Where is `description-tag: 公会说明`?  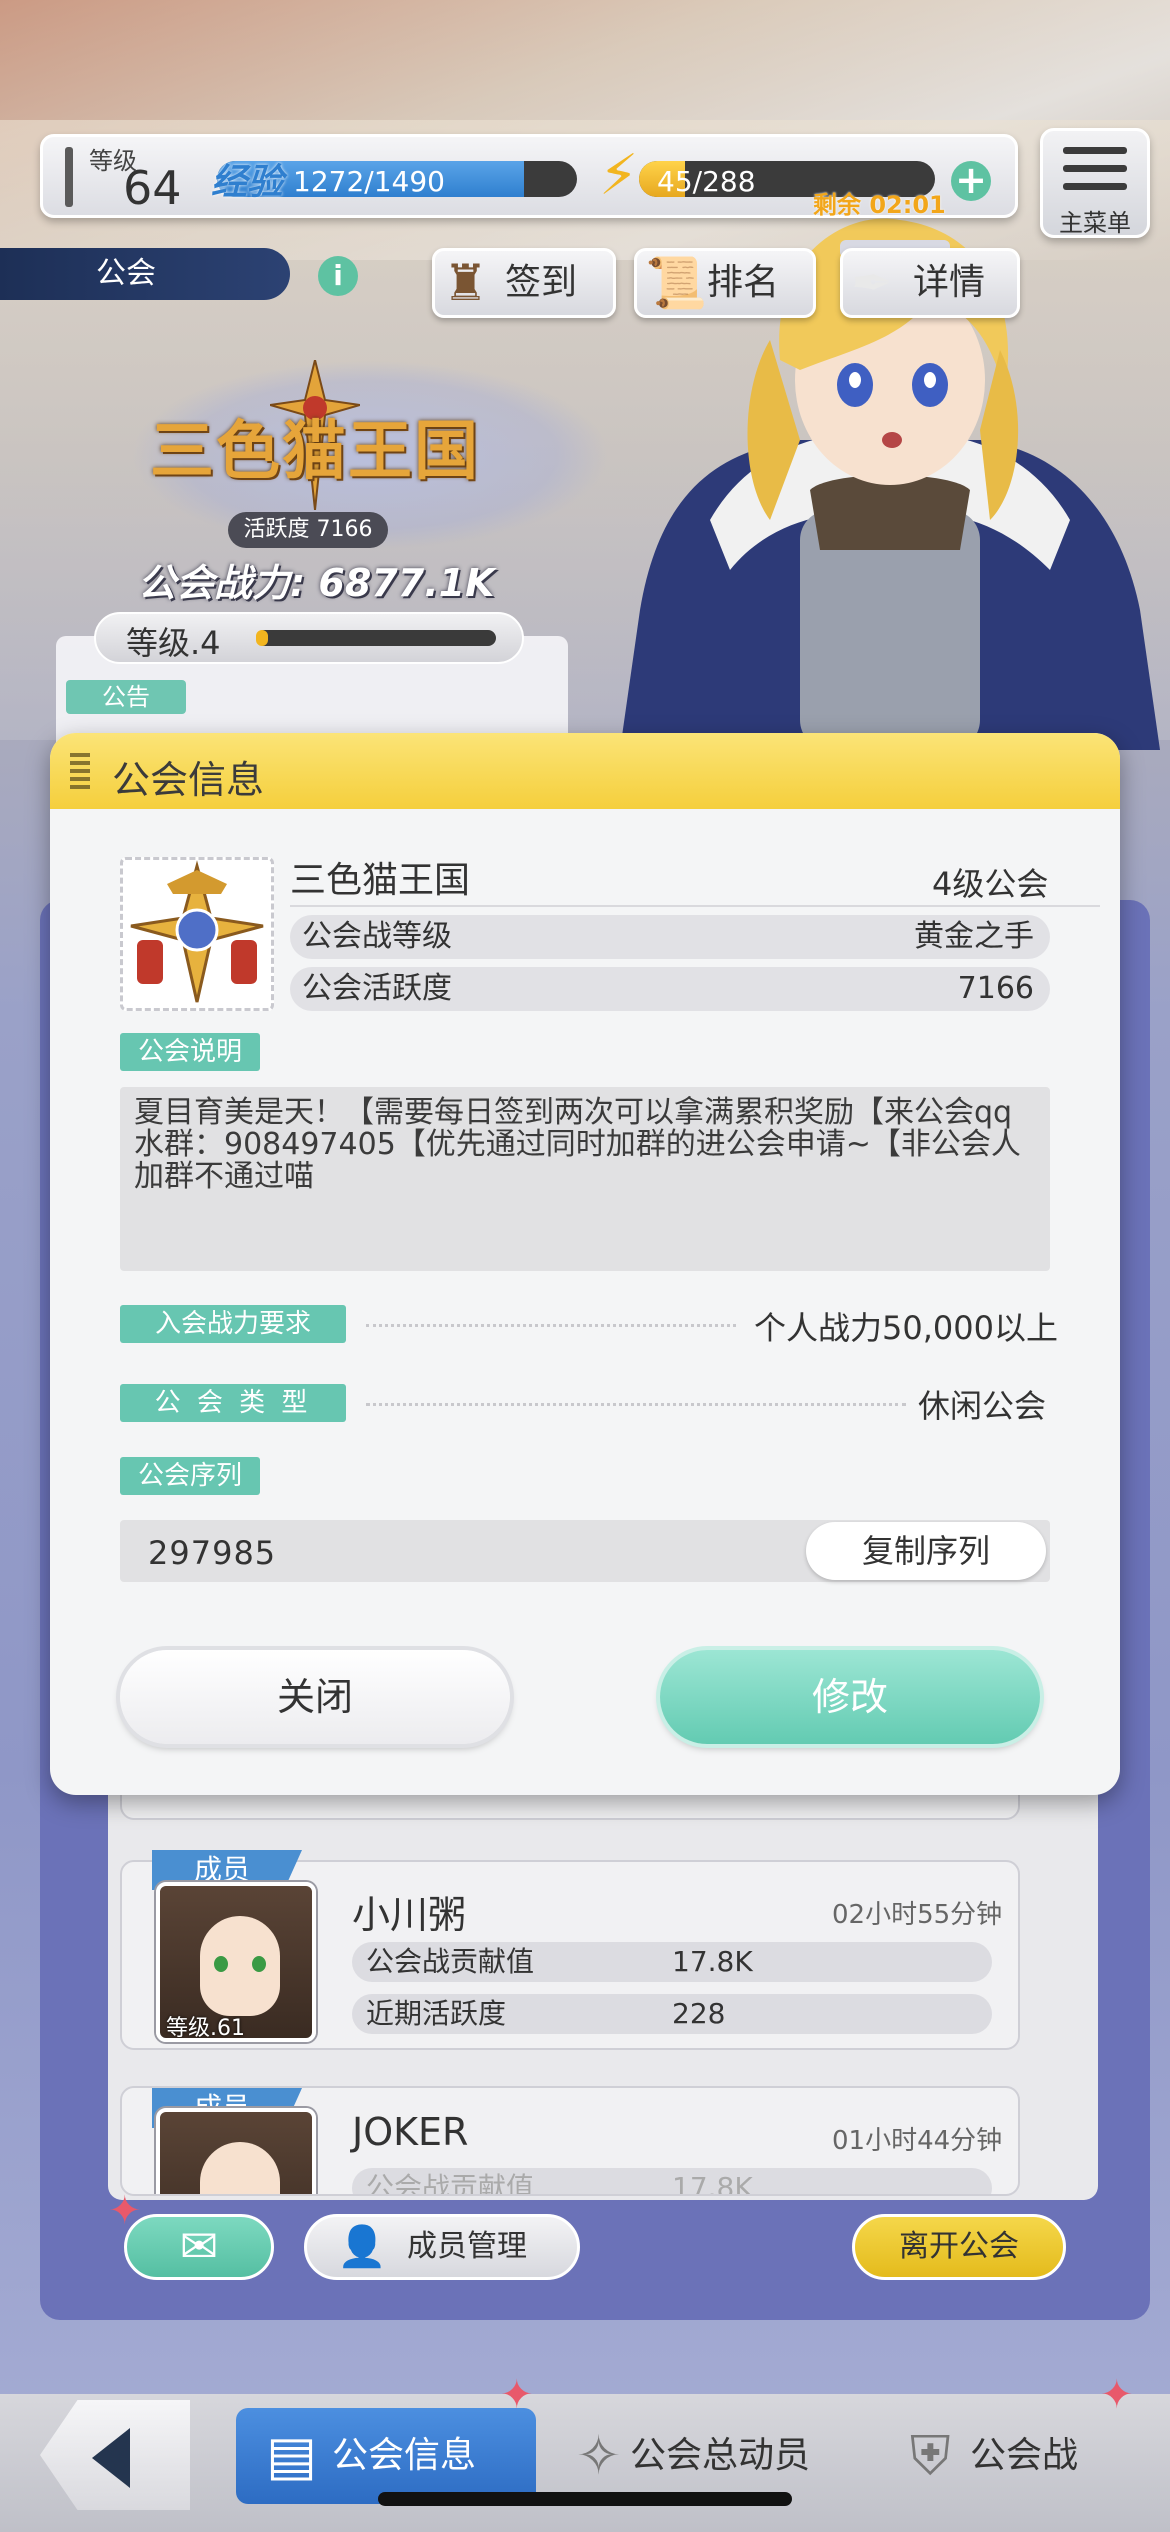
description-tag: 公会说明 is located at coordinates (190, 1052).